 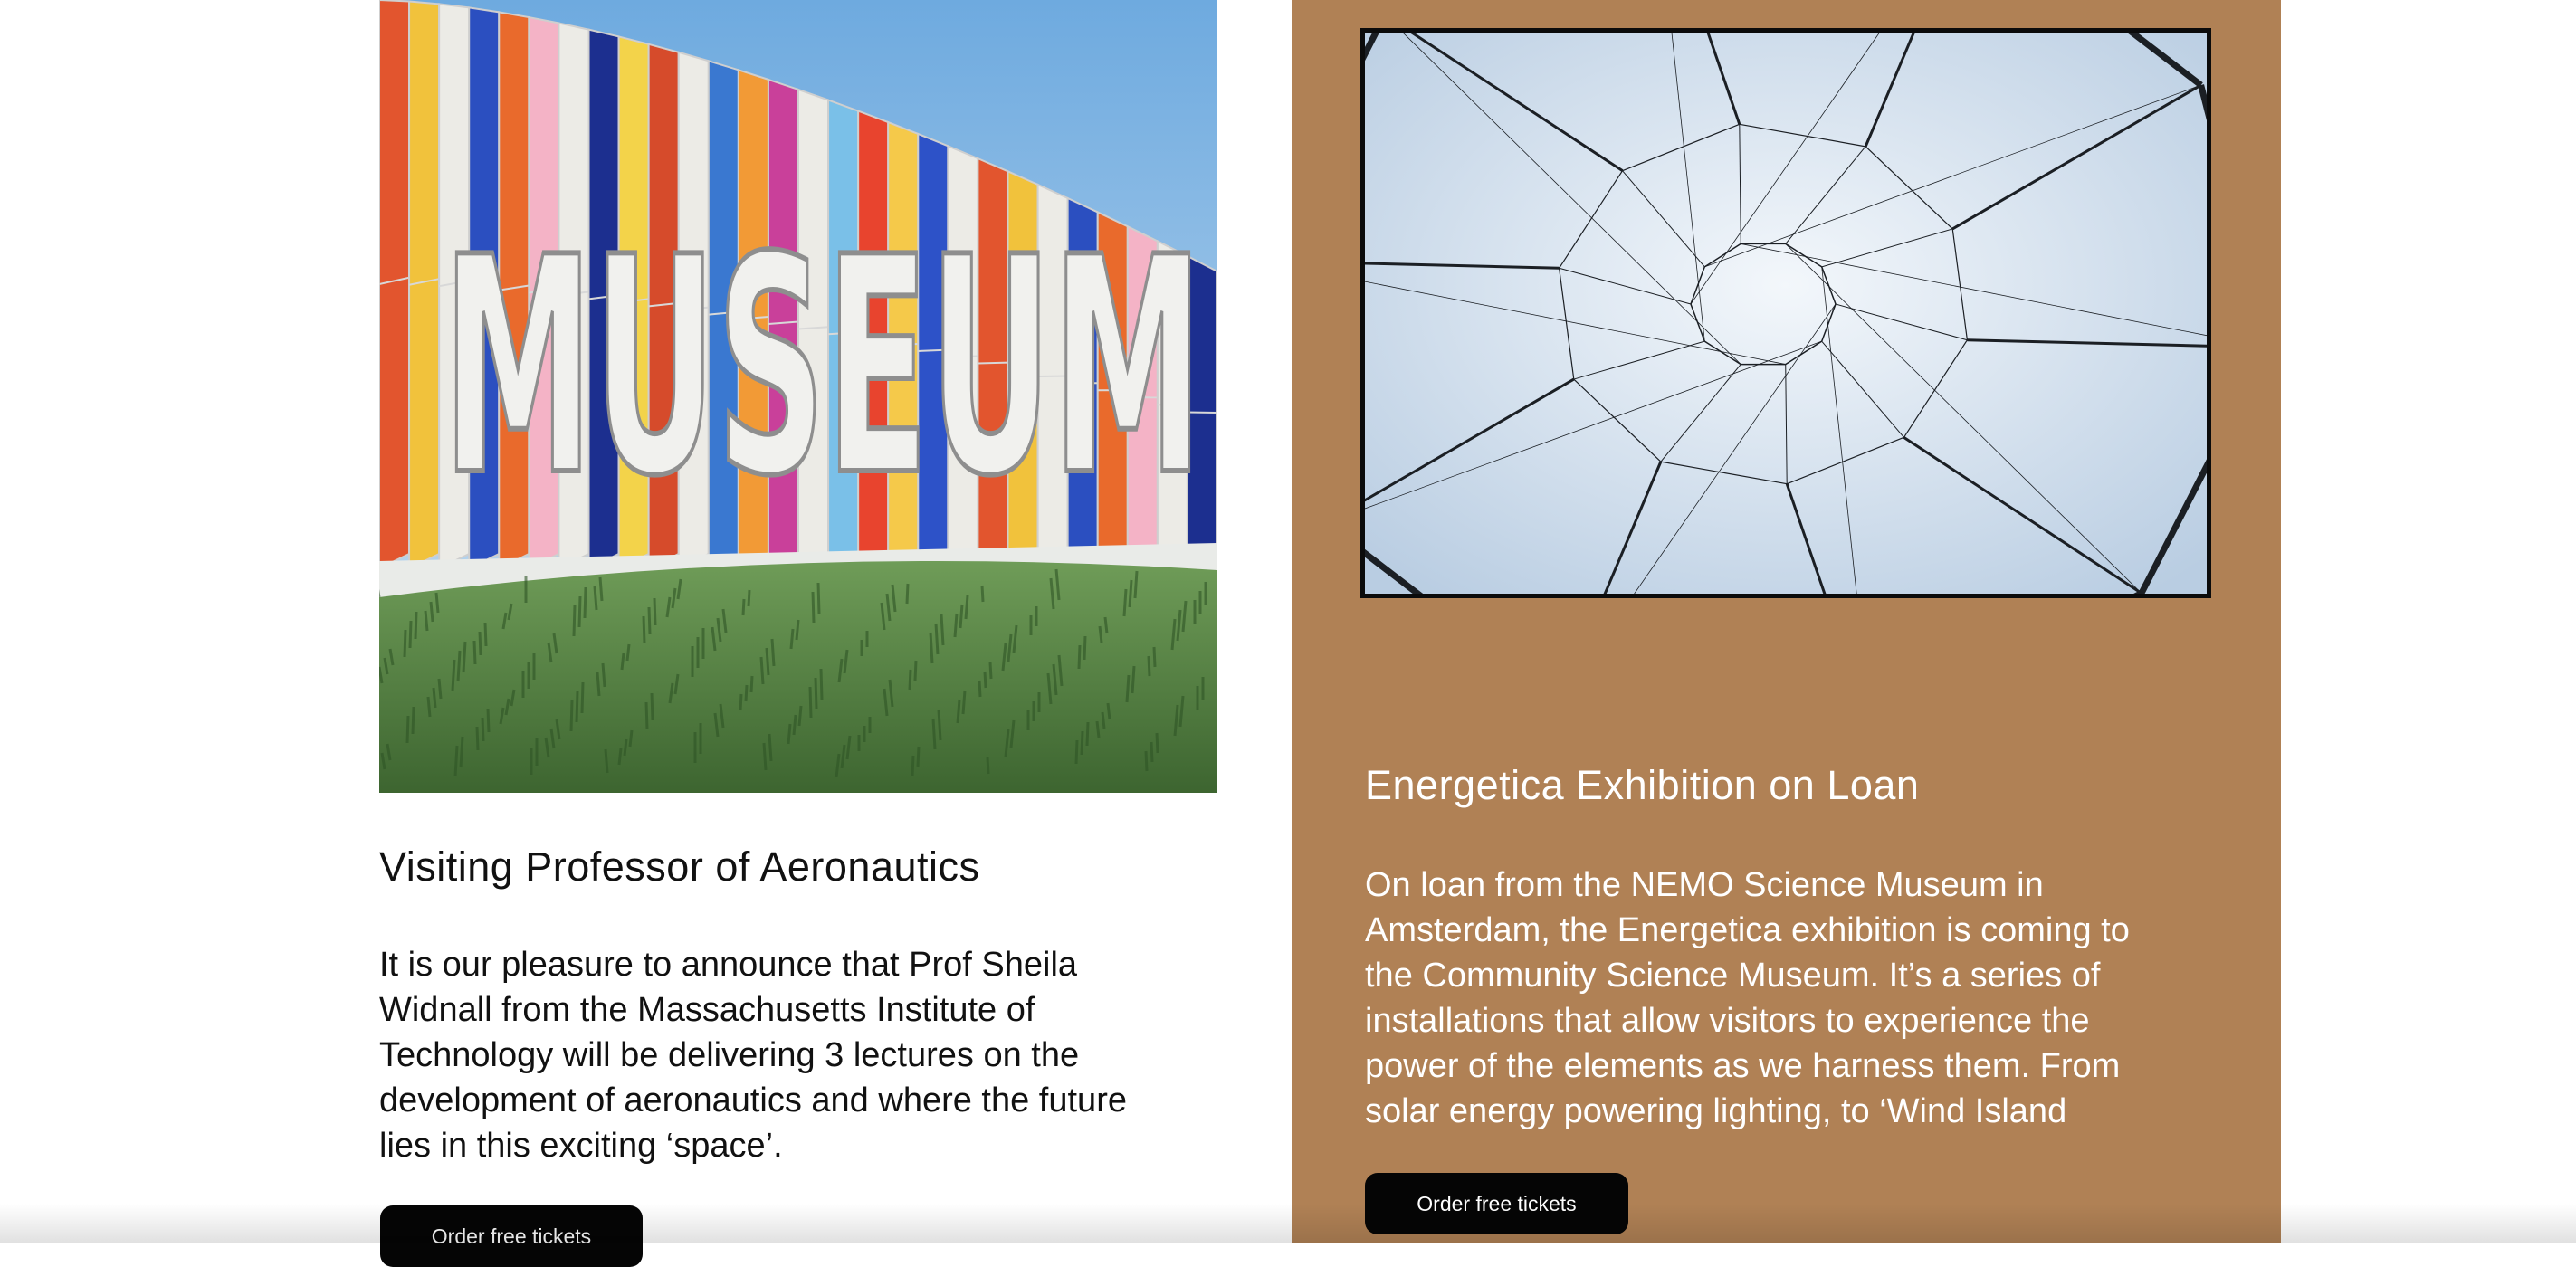 What do you see at coordinates (823, 368) in the screenshot?
I see `museum-sign-text: MUSEUM` at bounding box center [823, 368].